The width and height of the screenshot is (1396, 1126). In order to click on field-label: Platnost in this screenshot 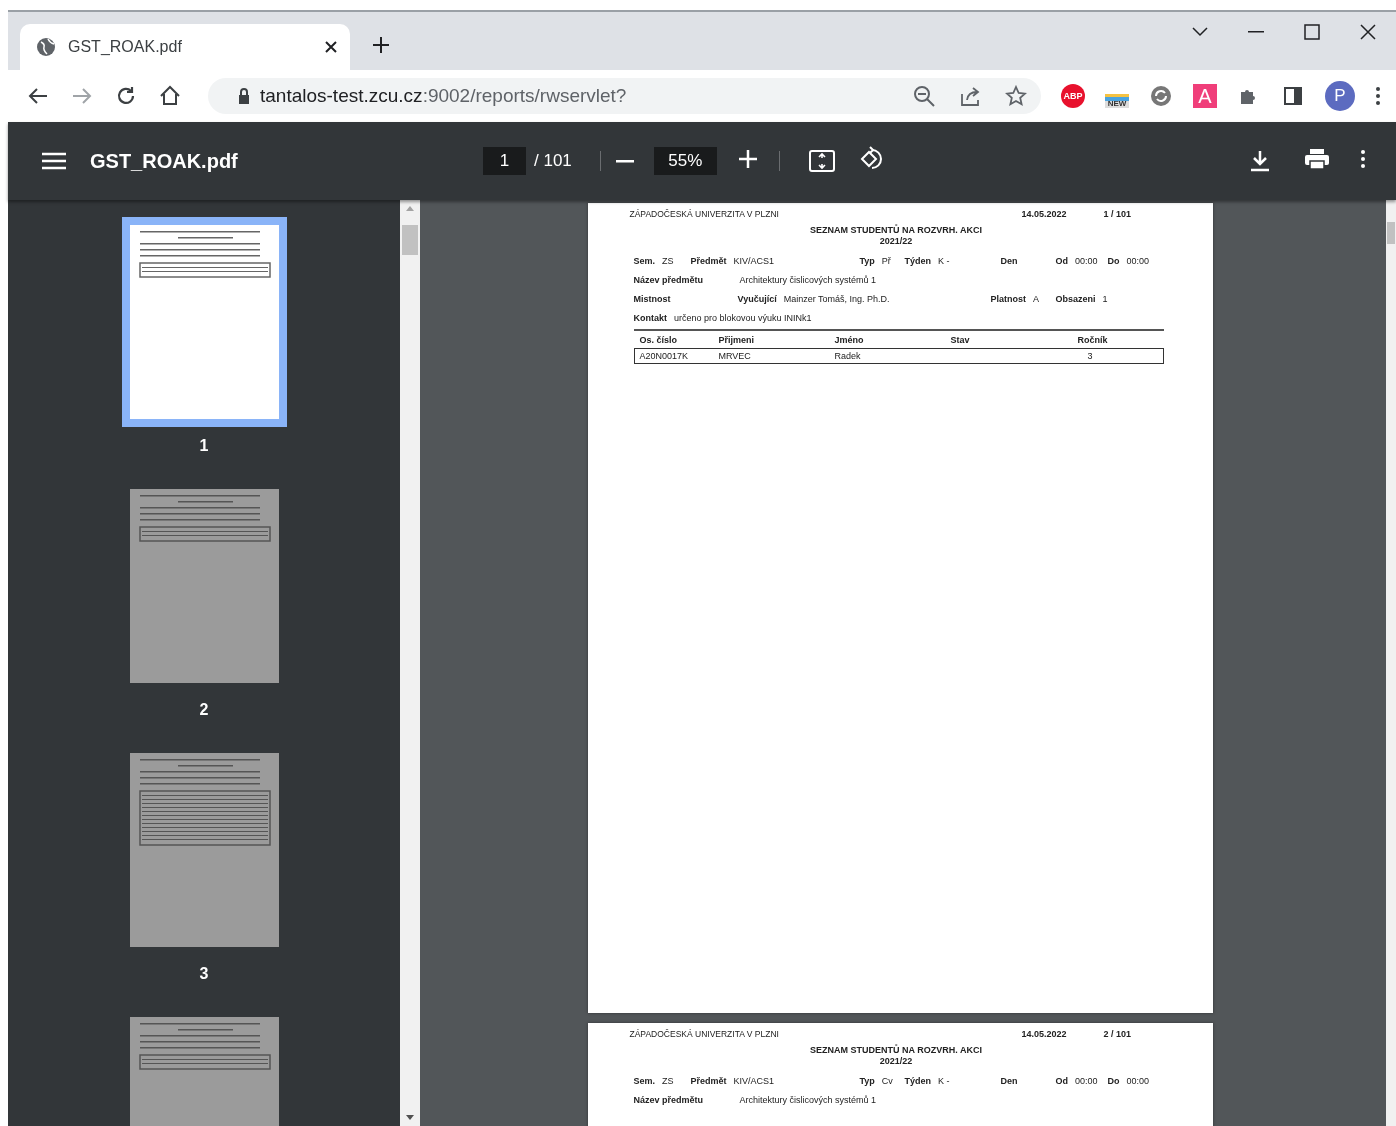, I will do `click(1008, 299)`.